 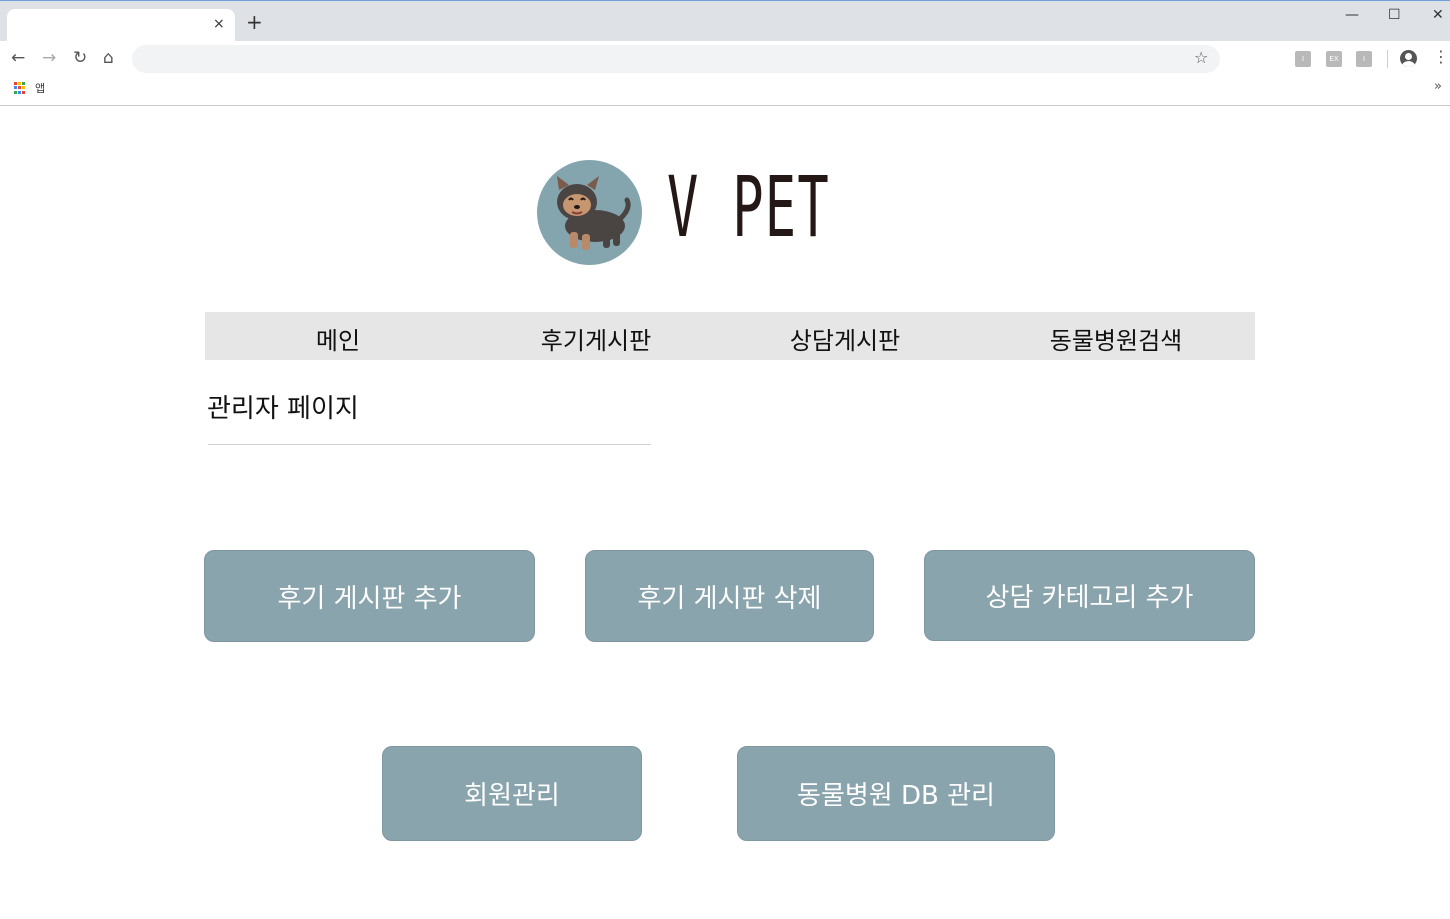 I want to click on browser-menu-icon: ⋮, so click(x=1441, y=56).